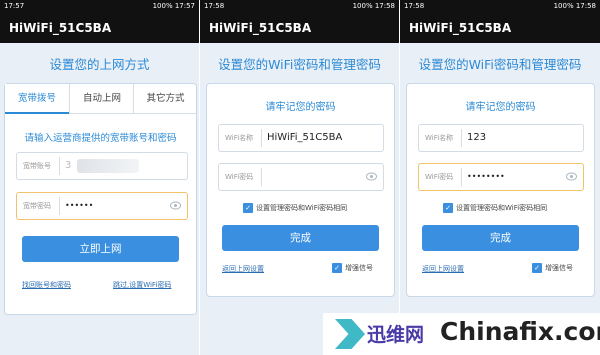  What do you see at coordinates (305, 137) in the screenshot?
I see `wifi-name-value: HiWiFi_51C5BA` at bounding box center [305, 137].